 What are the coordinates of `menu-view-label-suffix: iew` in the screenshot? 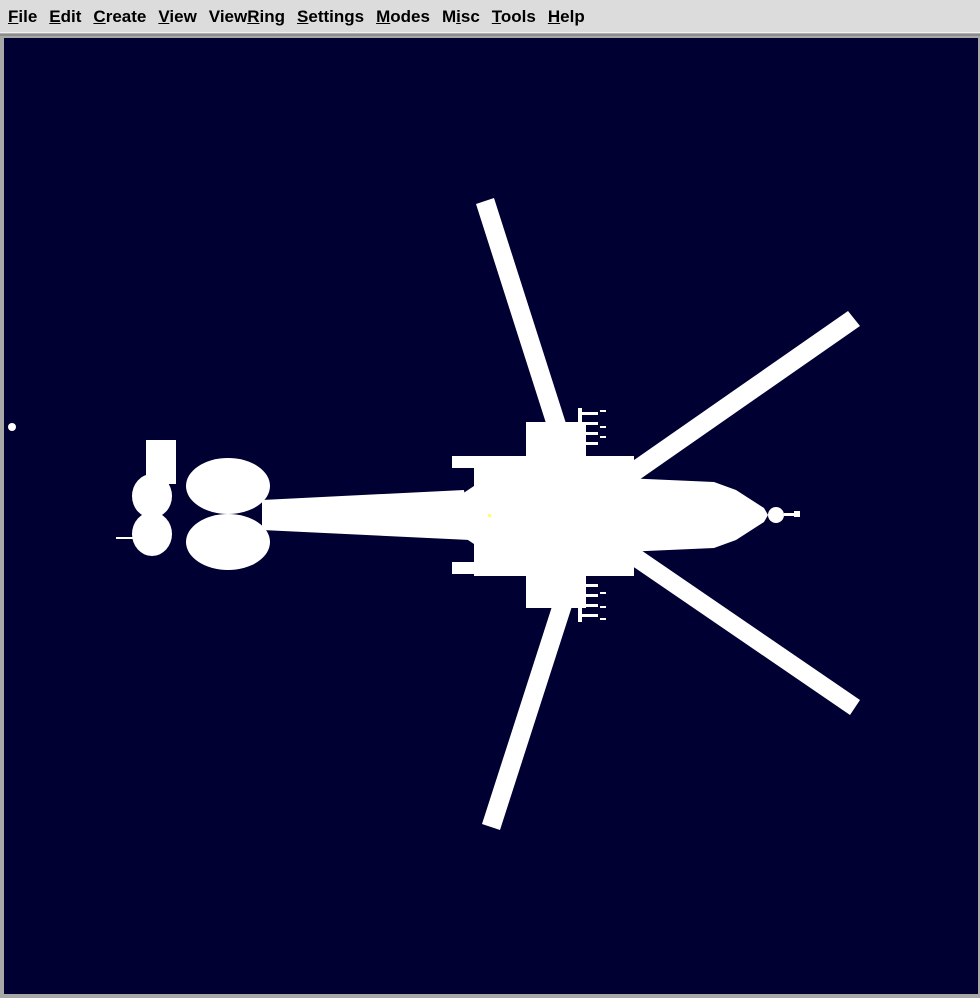 It's located at (183, 16).